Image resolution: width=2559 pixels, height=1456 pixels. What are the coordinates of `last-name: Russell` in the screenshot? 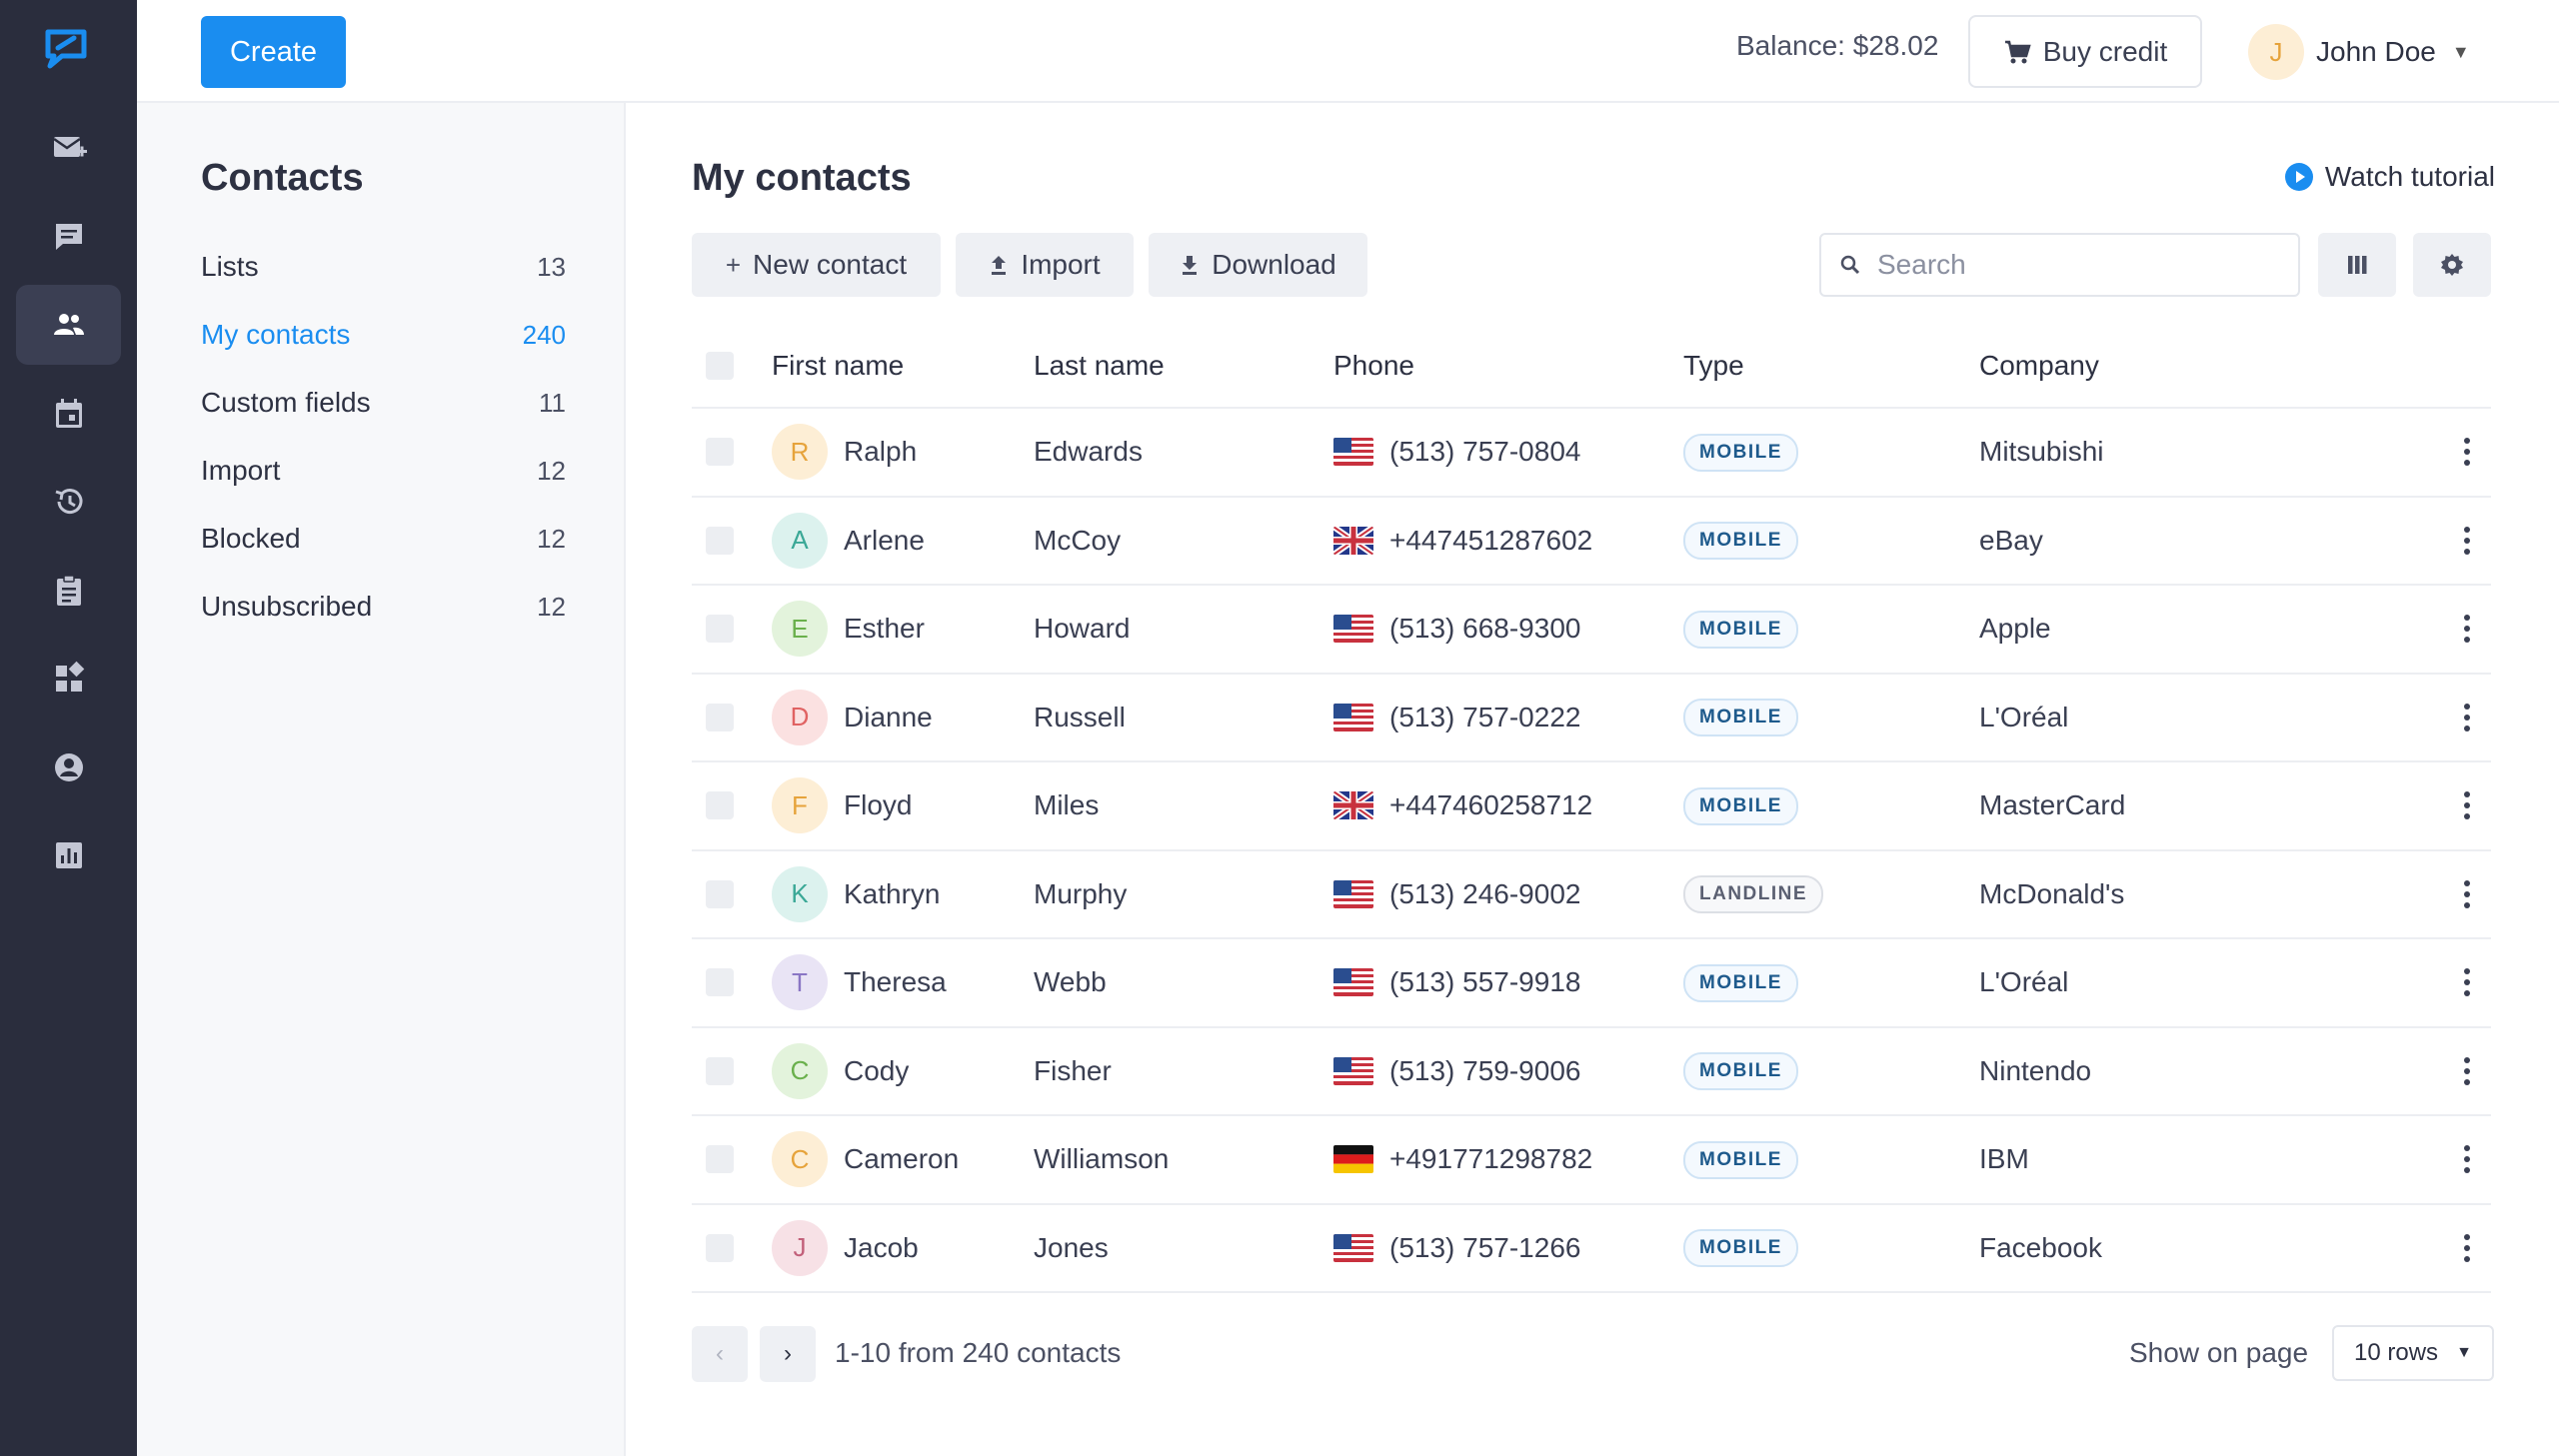 It's located at (1080, 716).